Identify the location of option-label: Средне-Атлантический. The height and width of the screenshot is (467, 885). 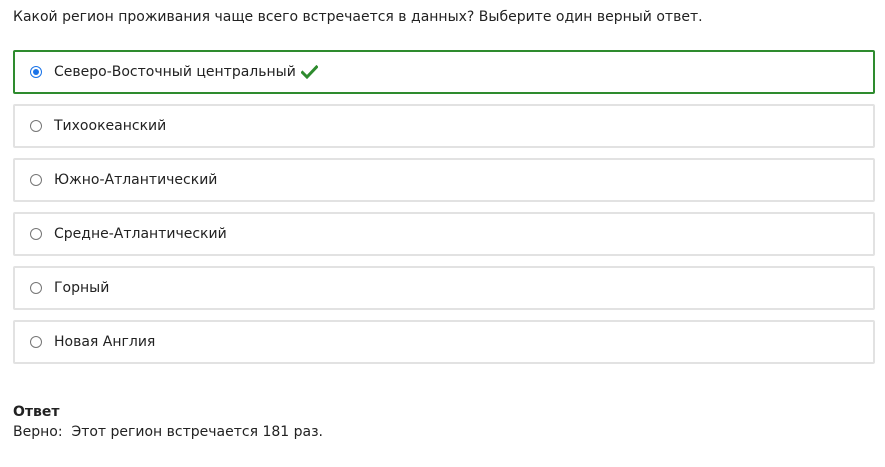
(140, 234).